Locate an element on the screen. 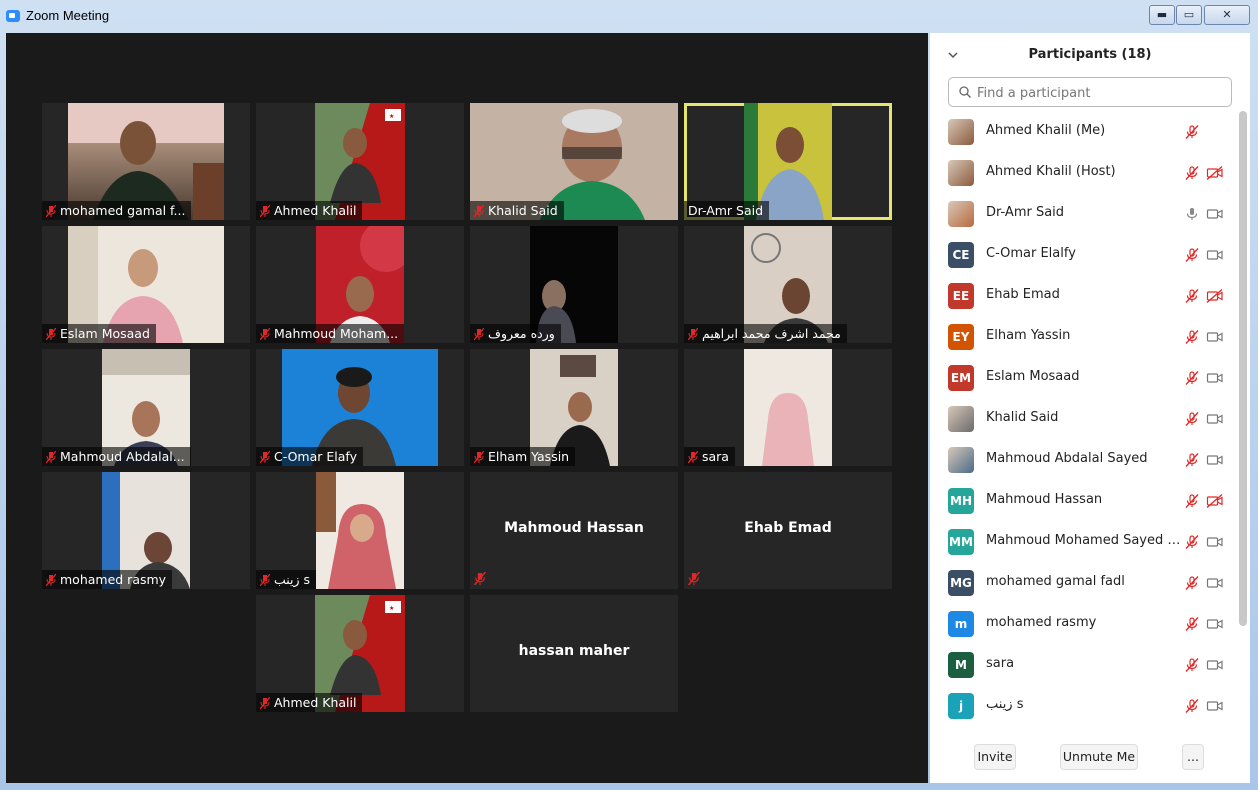 The width and height of the screenshot is (1258, 790). participant-name: mohamed gamal fadl is located at coordinates (1055, 581).